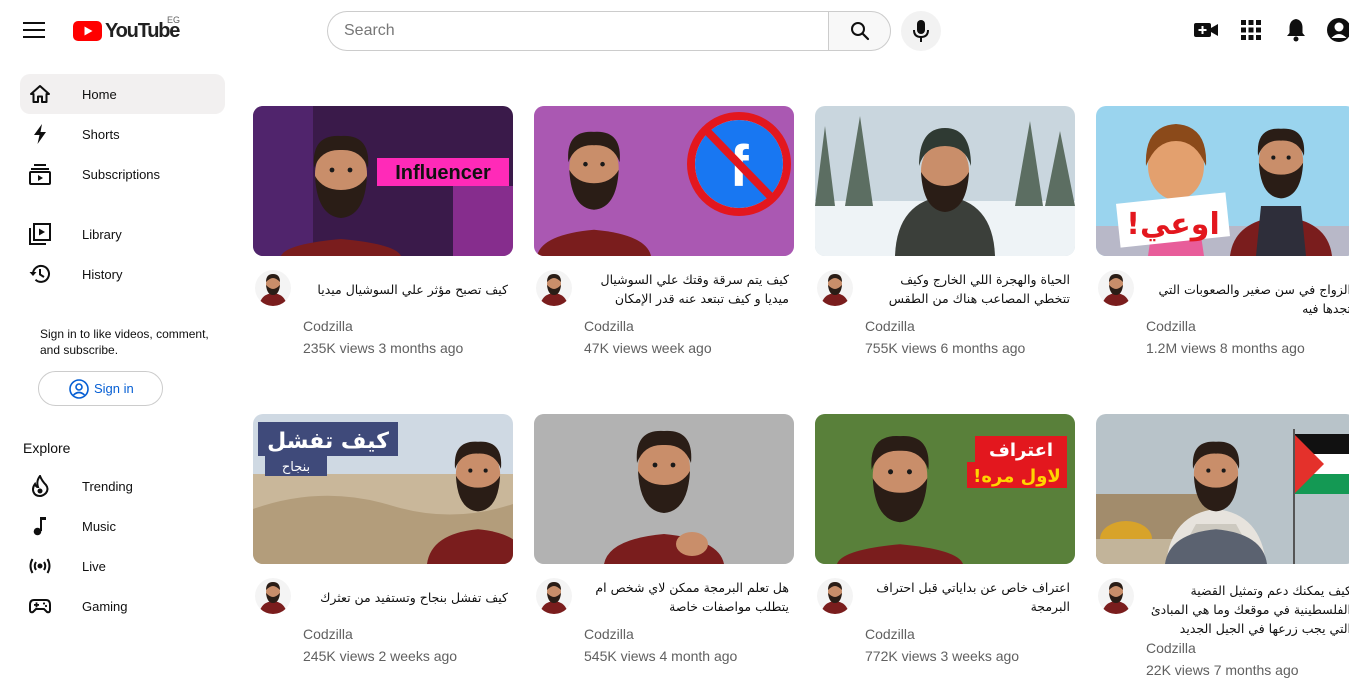  Describe the element at coordinates (1222, 670) in the screenshot. I see `video-metadata: 22K views 7 months ago` at that location.